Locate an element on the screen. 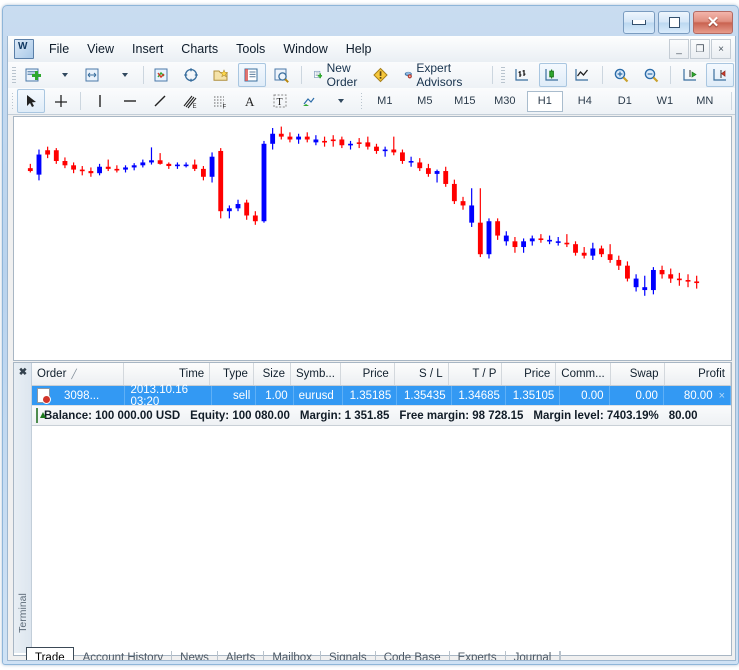 Image resolution: width=739 pixels, height=670 pixels. new-chart-dropdown is located at coordinates (64, 75).